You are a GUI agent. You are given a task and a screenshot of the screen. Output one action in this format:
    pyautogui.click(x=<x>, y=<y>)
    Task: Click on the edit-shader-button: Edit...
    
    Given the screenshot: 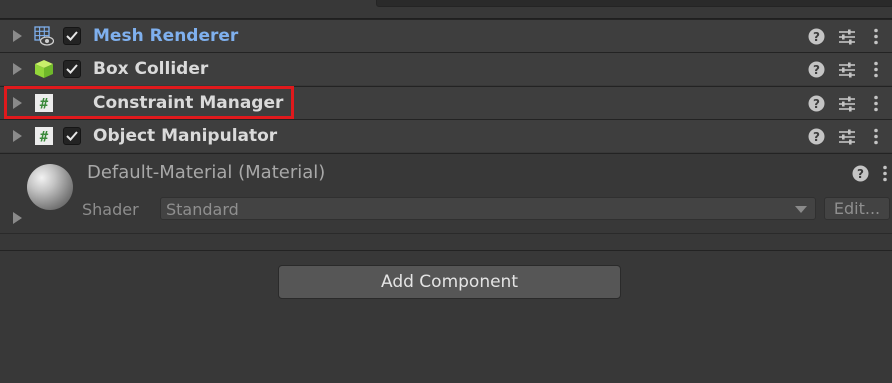 What is the action you would take?
    pyautogui.click(x=857, y=208)
    